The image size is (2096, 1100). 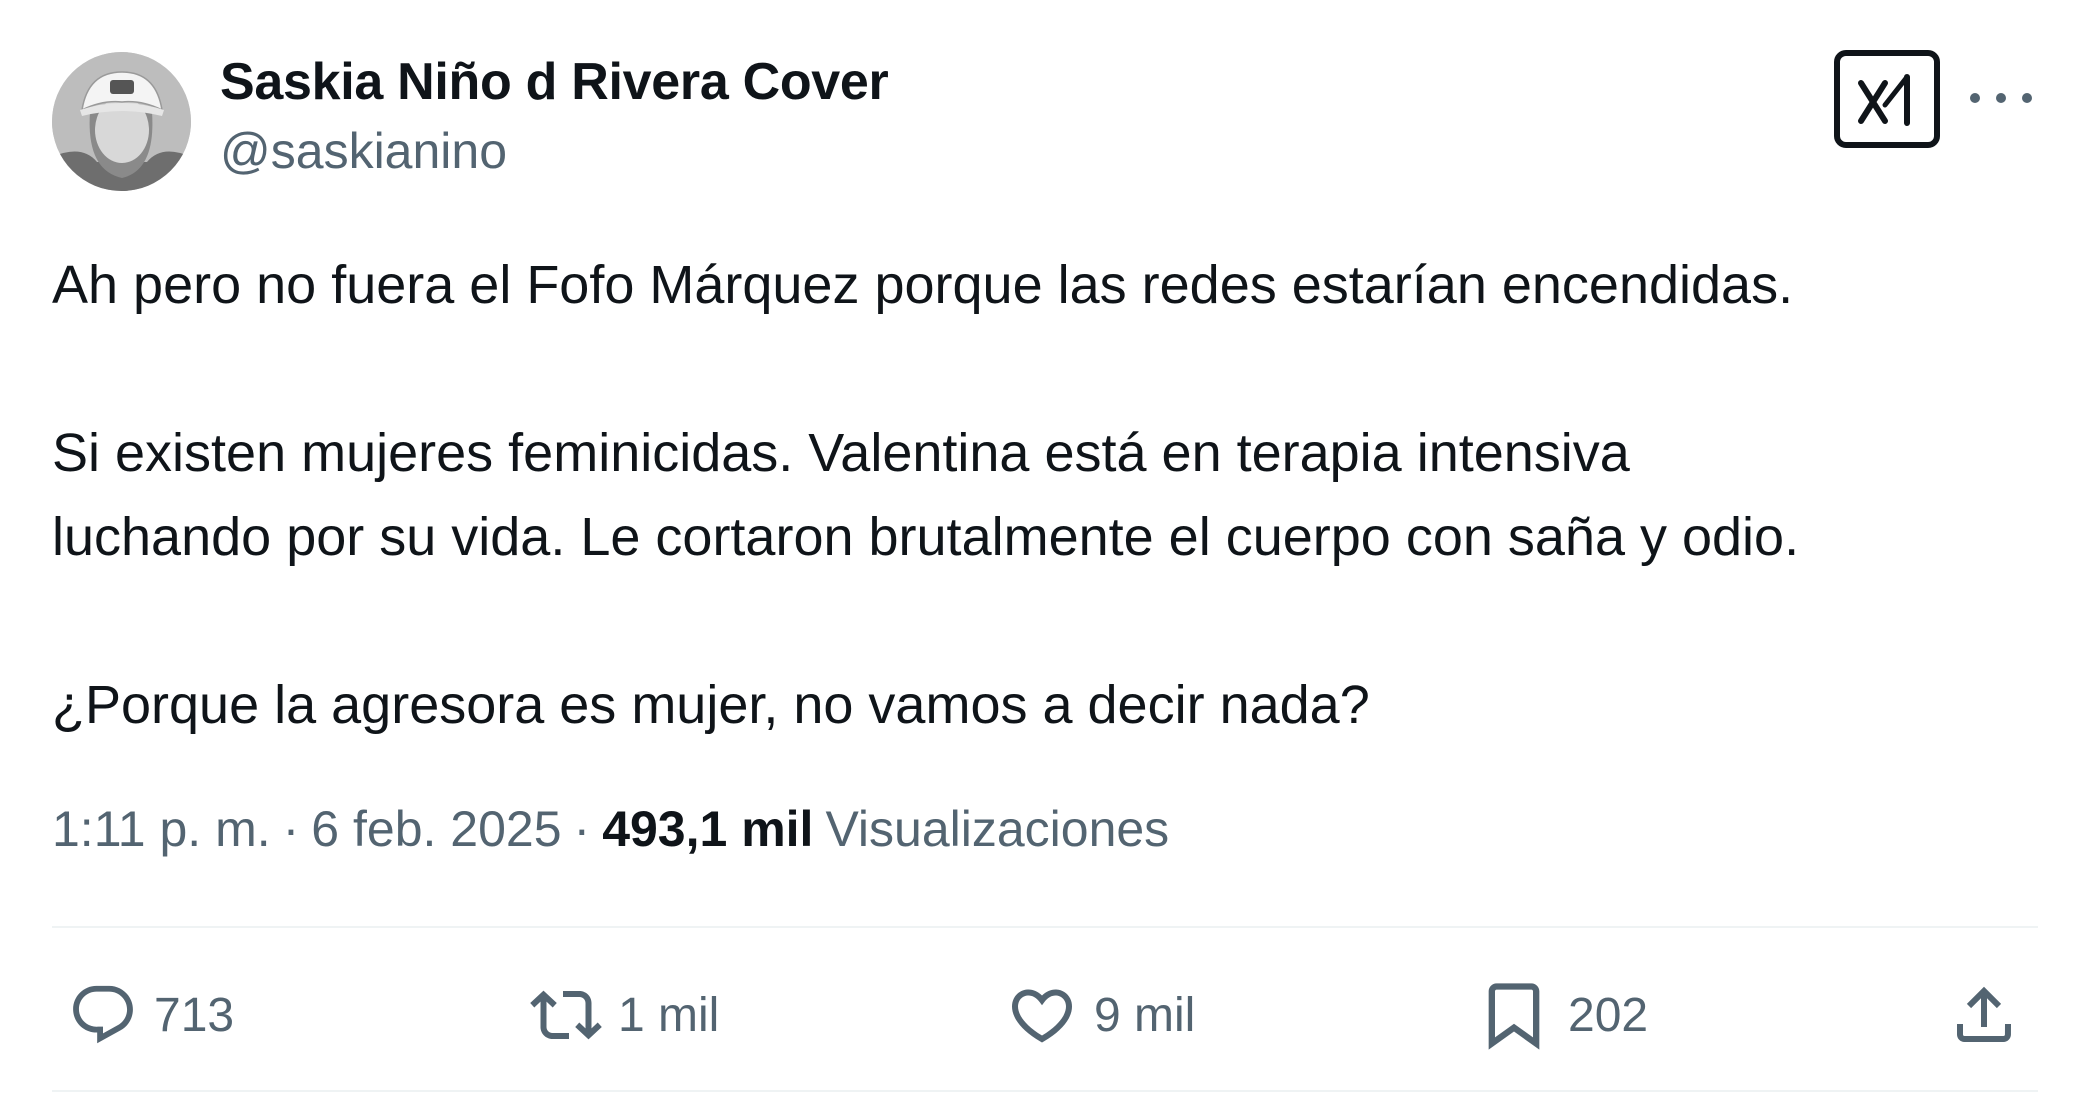 I want to click on views-label: Visualizaciones, so click(x=997, y=829).